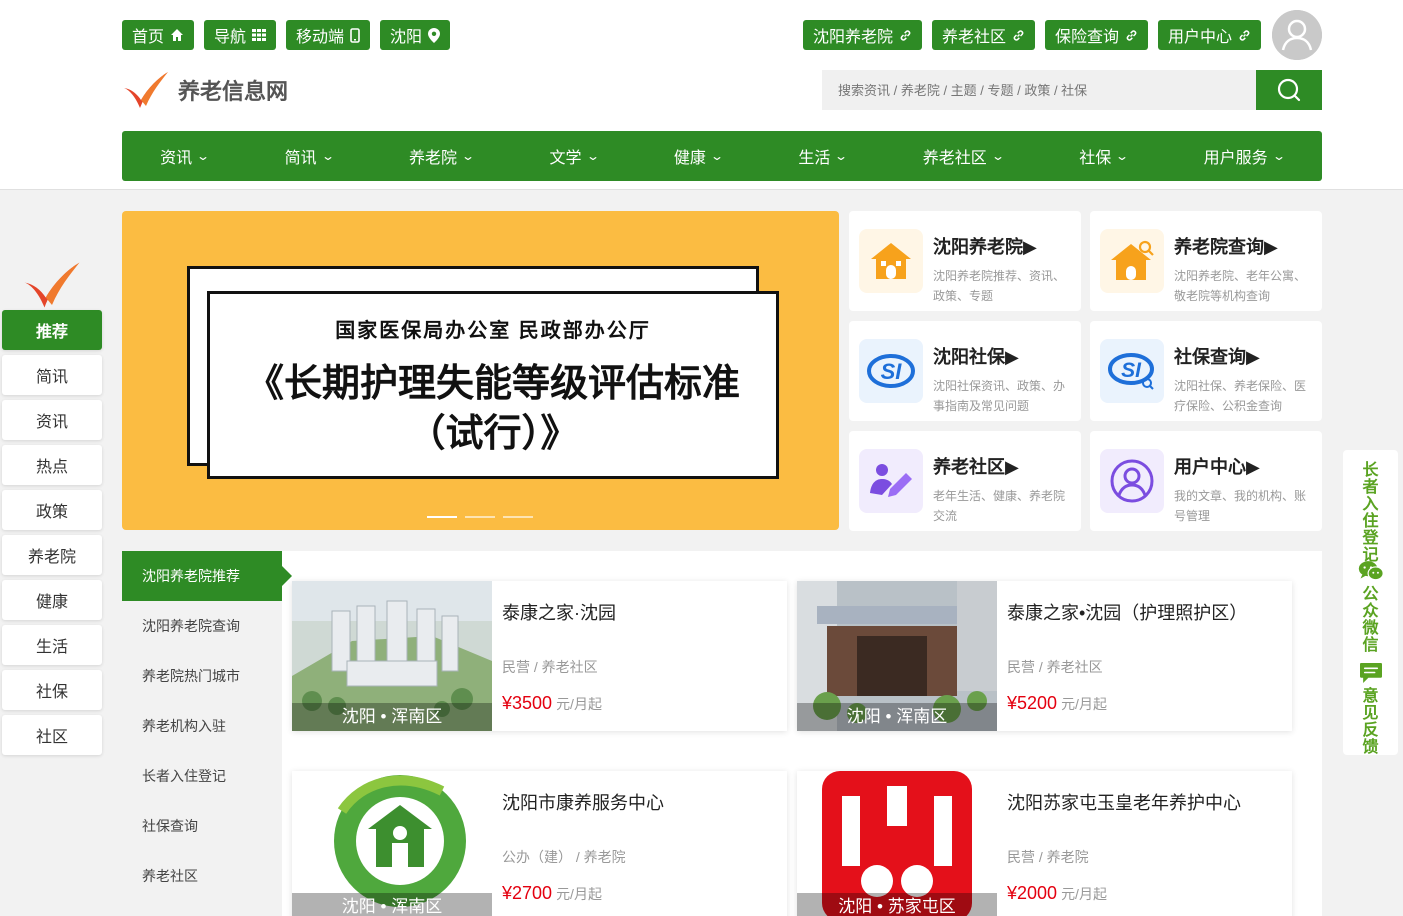  I want to click on service-desc: 沈阳社保、养老保险、医疗保险、公积金查询, so click(1240, 396).